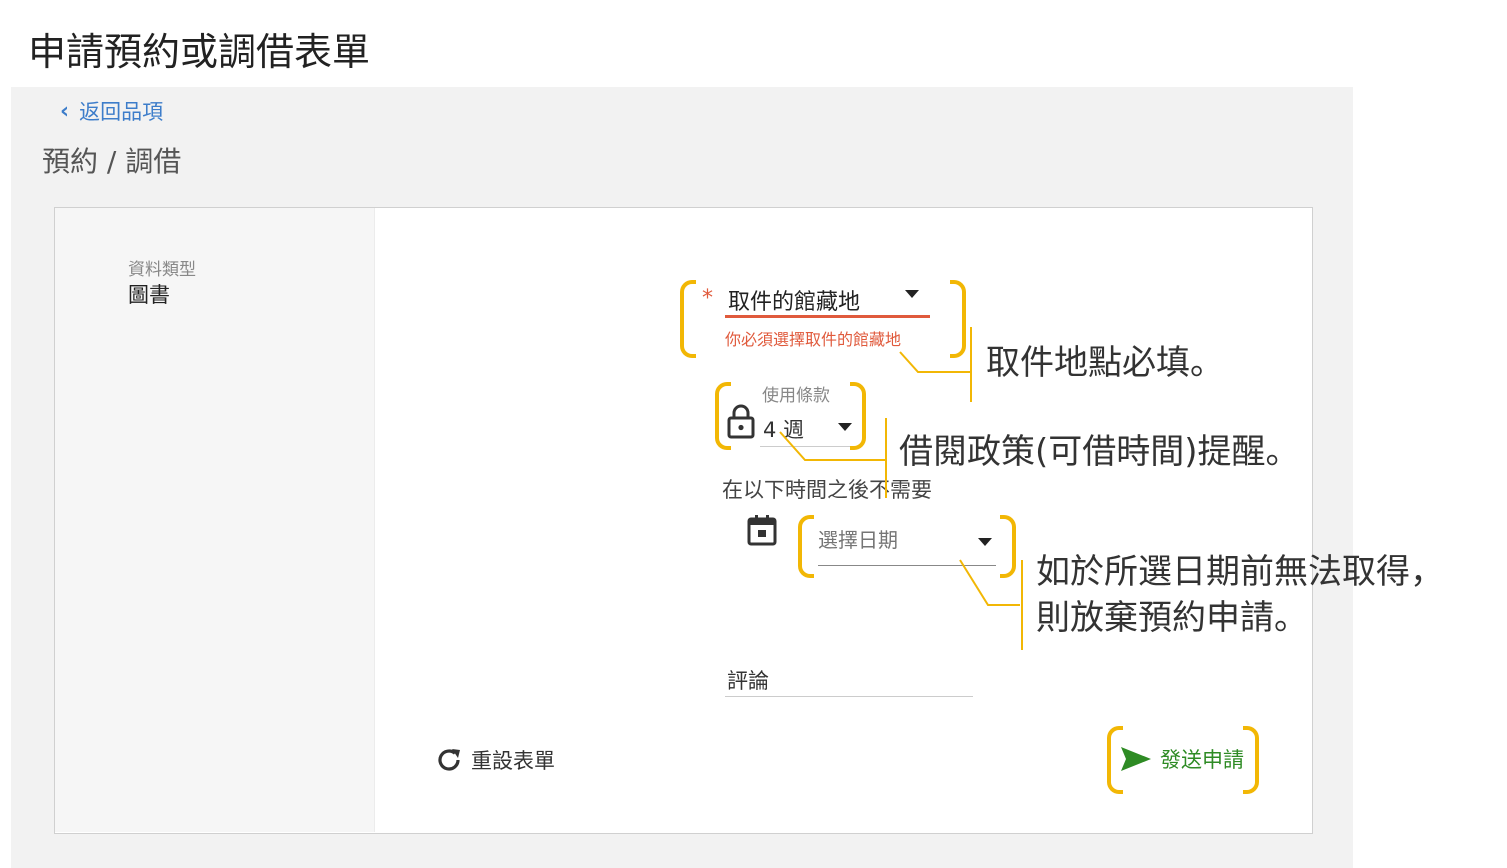 The image size is (1507, 868). I want to click on annotation-loan-policy: 借閱政策(可借時間)提醒。, so click(1099, 452).